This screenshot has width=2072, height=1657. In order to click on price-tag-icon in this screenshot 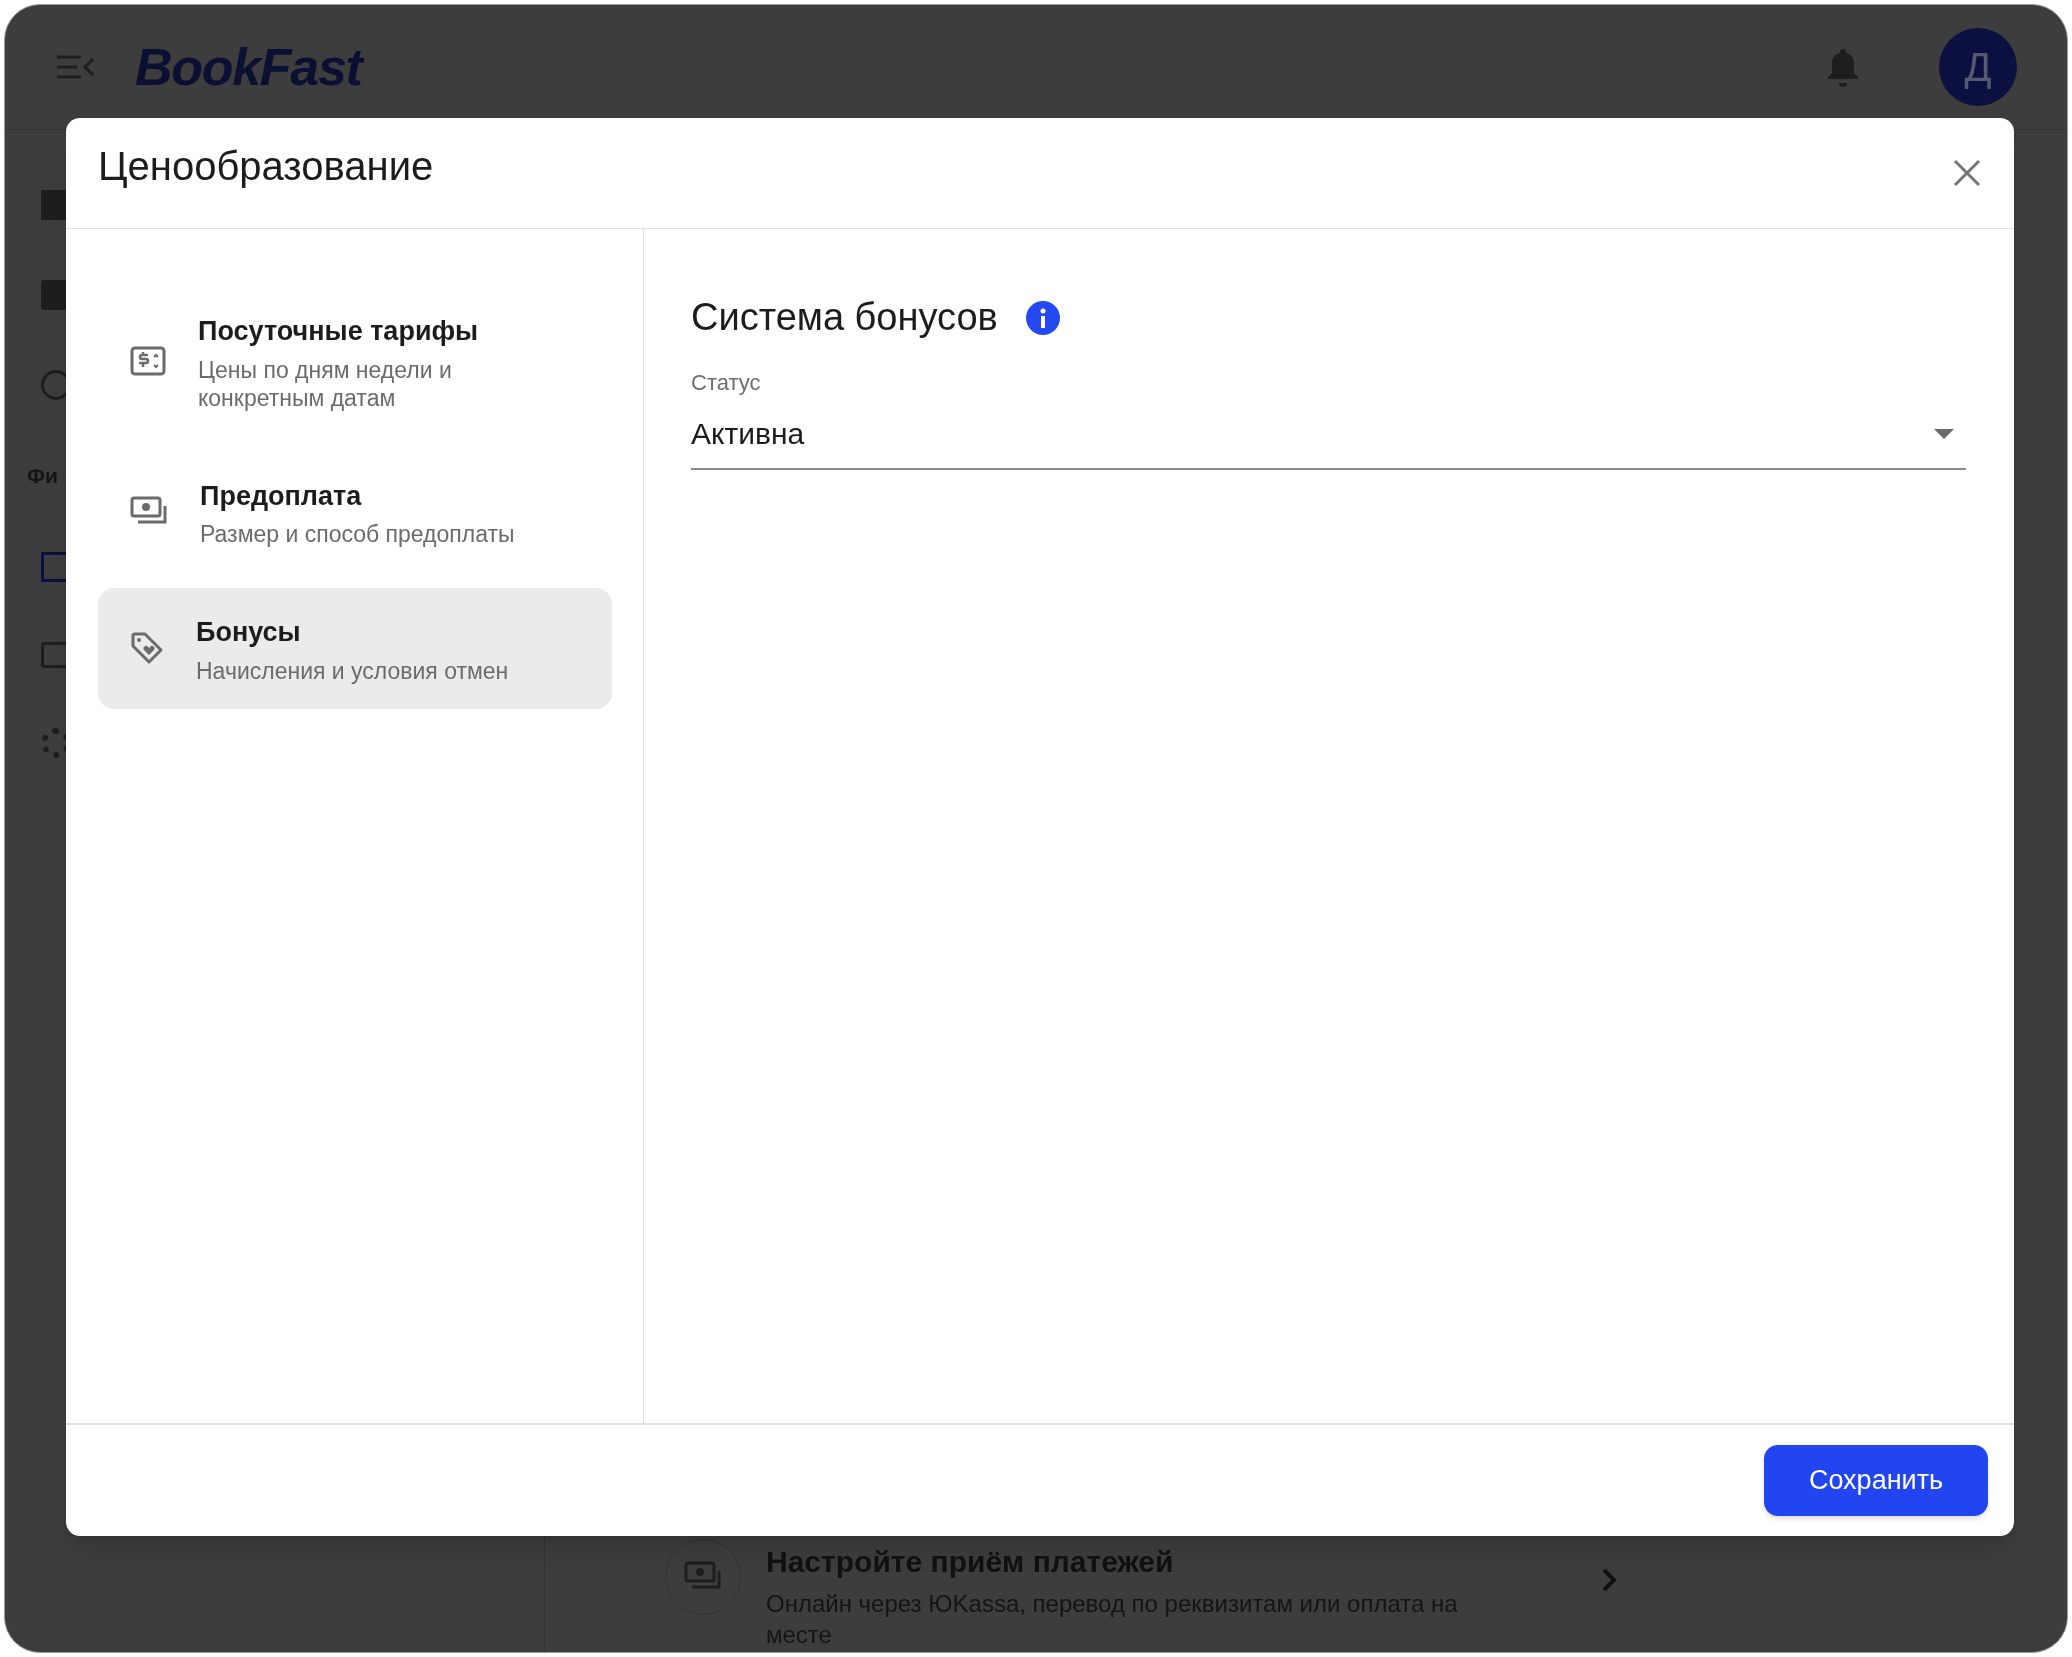, I will do `click(148, 361)`.